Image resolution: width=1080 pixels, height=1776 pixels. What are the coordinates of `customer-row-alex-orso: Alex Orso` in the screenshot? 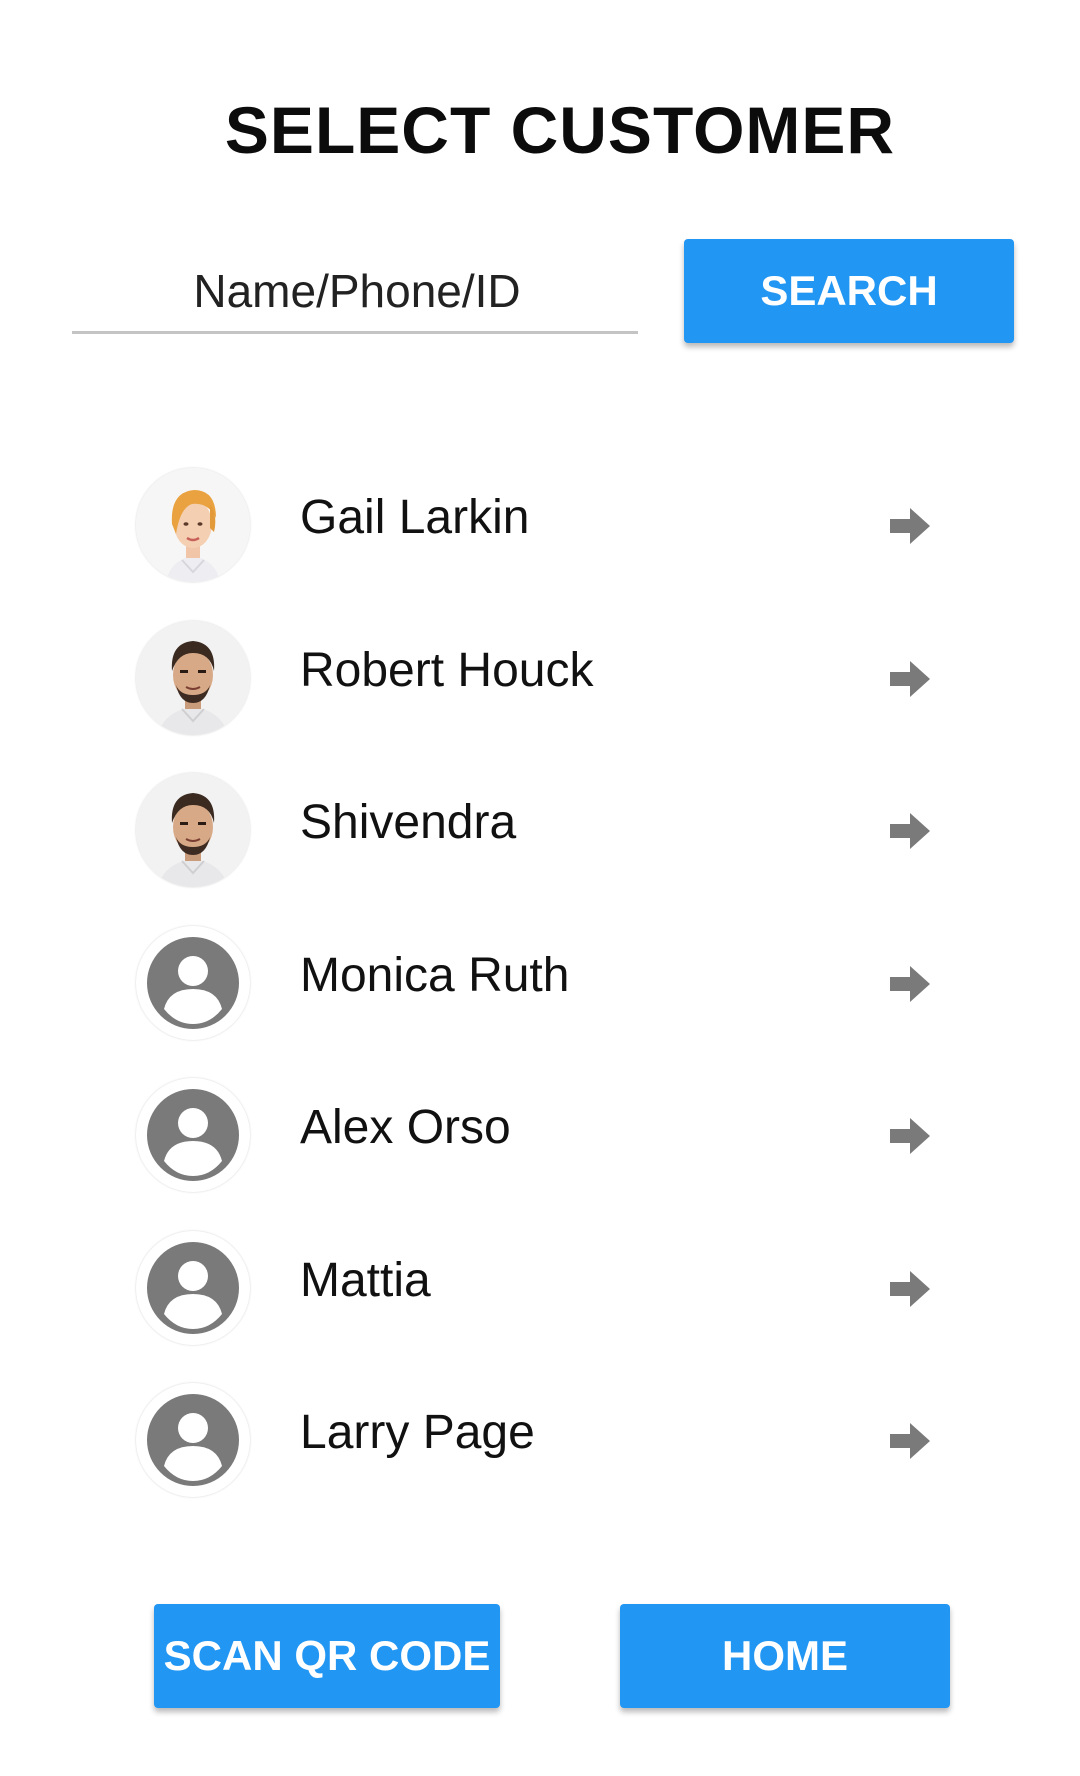 It's located at (540, 1150).